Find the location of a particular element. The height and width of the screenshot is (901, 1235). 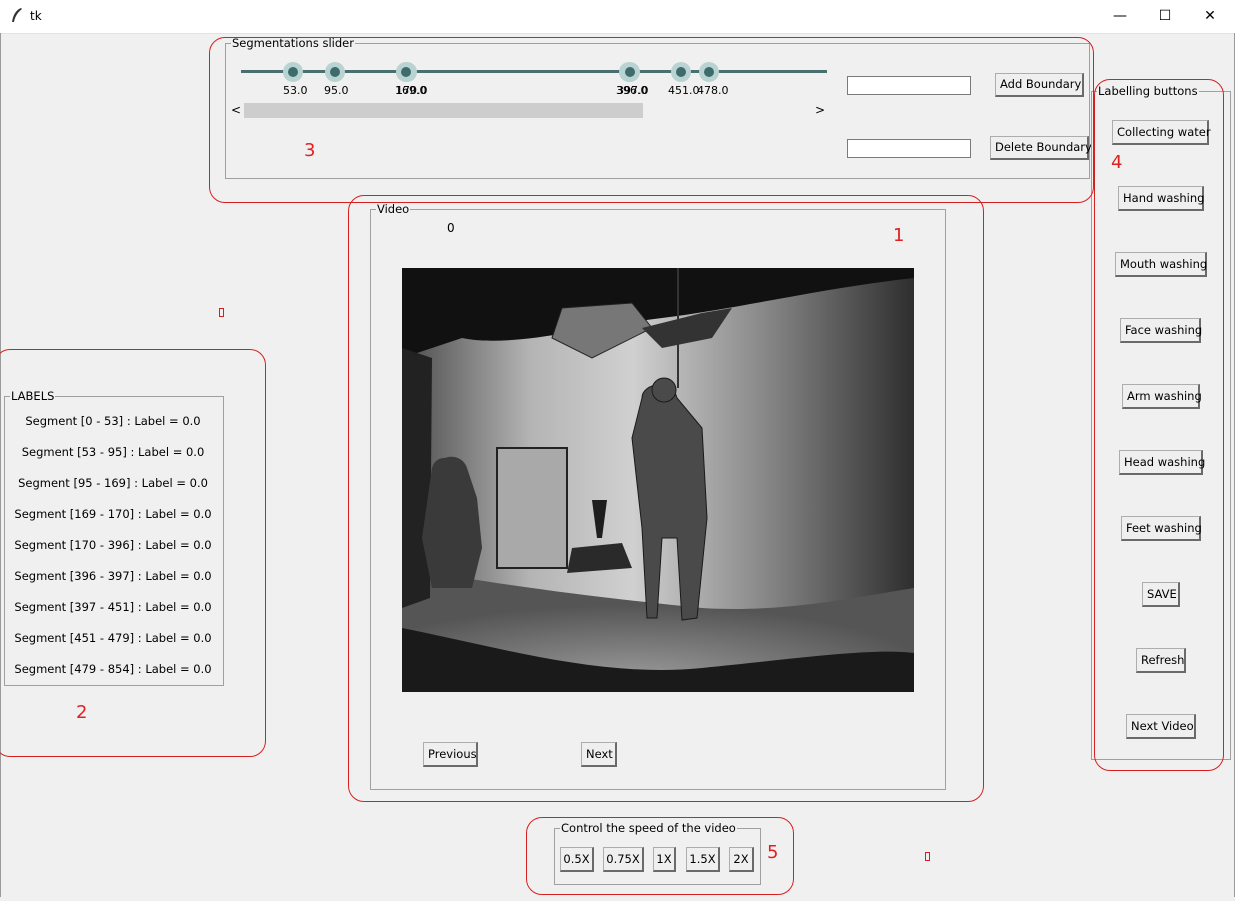

annotation-number: 5 is located at coordinates (773, 852).